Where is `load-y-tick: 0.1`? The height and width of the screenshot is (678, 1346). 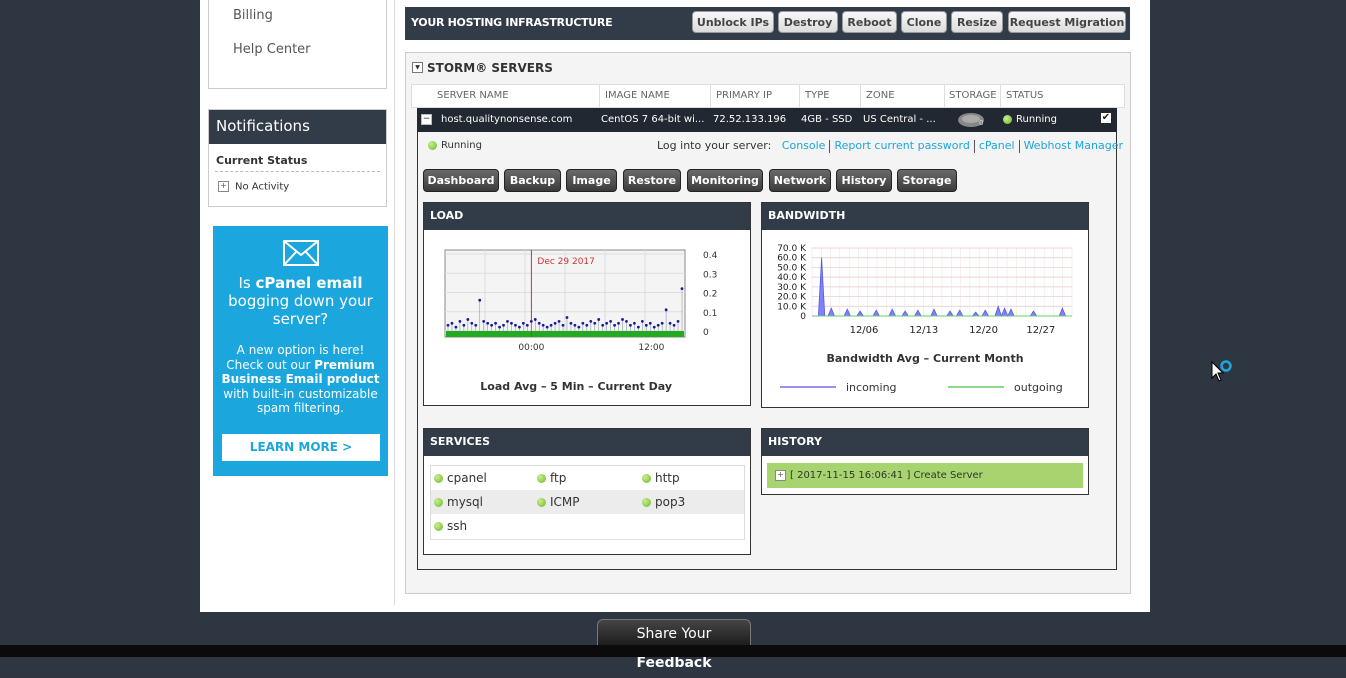
load-y-tick: 0.1 is located at coordinates (710, 314).